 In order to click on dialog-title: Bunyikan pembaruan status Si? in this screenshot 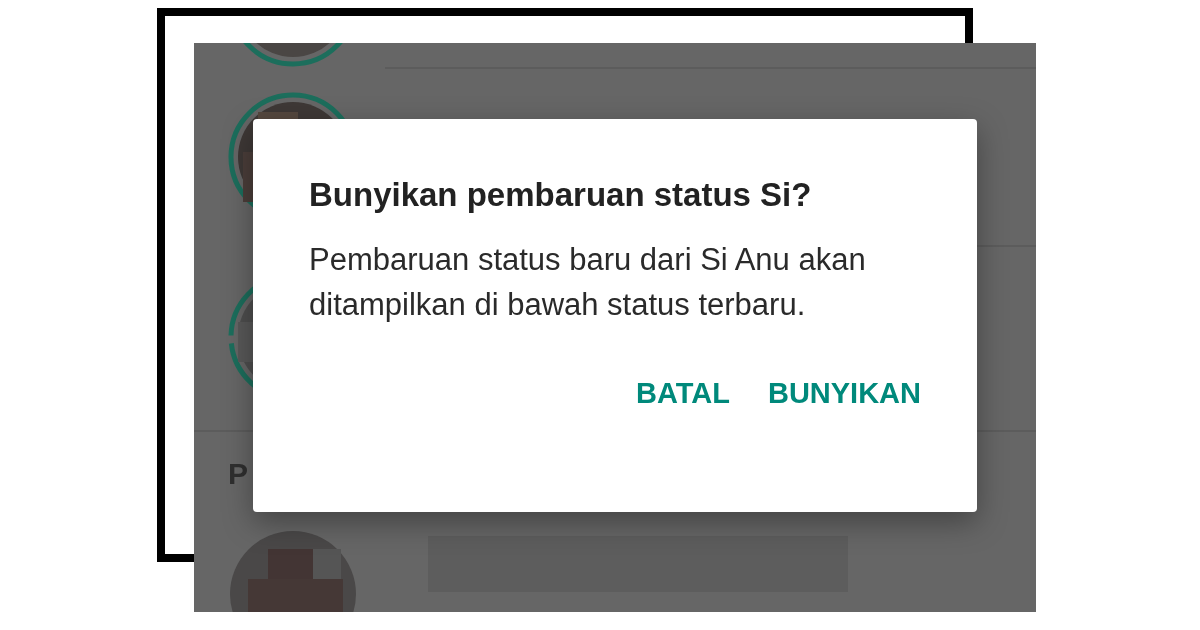, I will do `click(561, 195)`.